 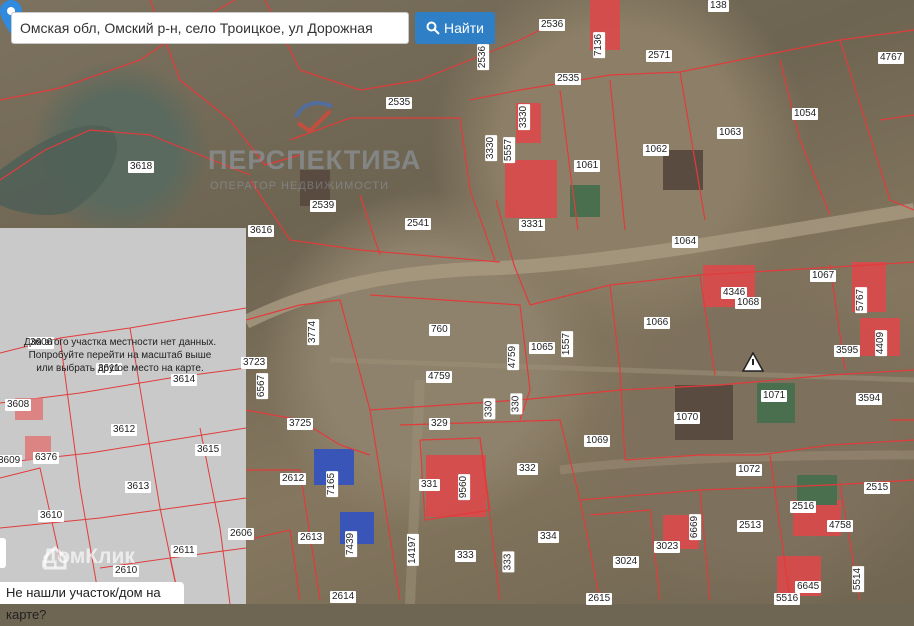 I want to click on parcel-label: 1061, so click(x=587, y=166).